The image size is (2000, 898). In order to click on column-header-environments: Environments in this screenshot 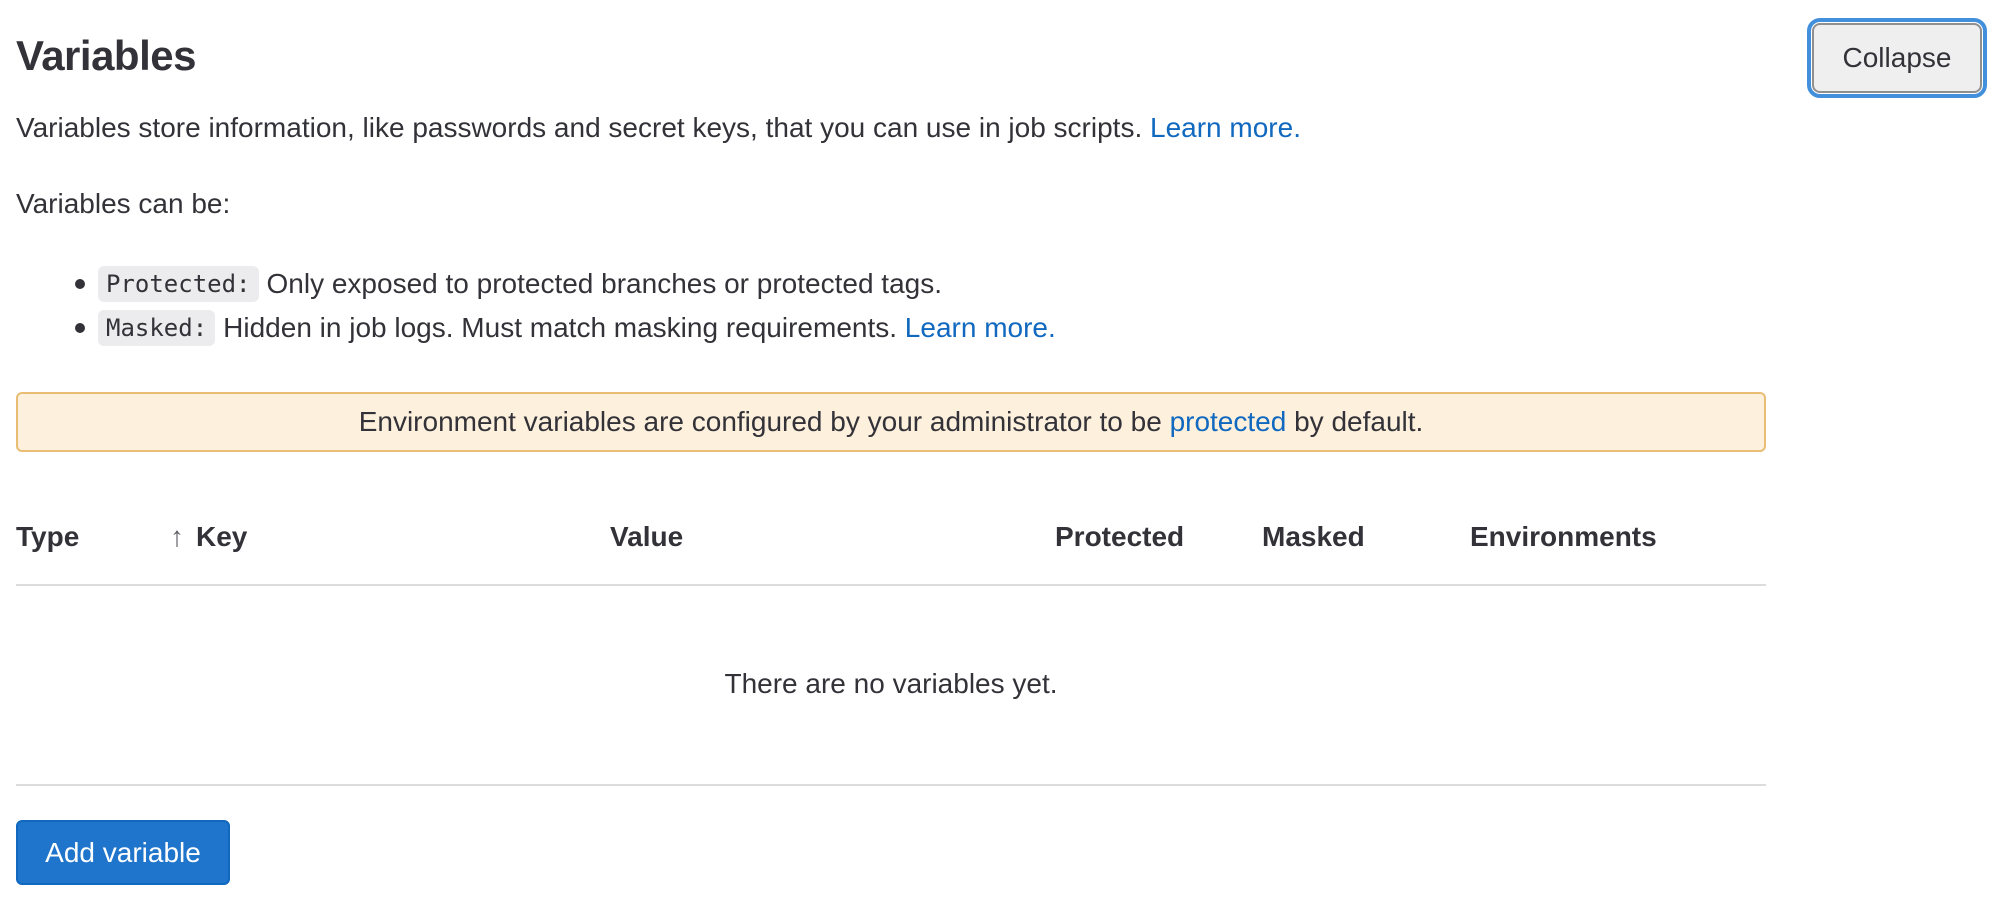, I will do `click(1563, 537)`.